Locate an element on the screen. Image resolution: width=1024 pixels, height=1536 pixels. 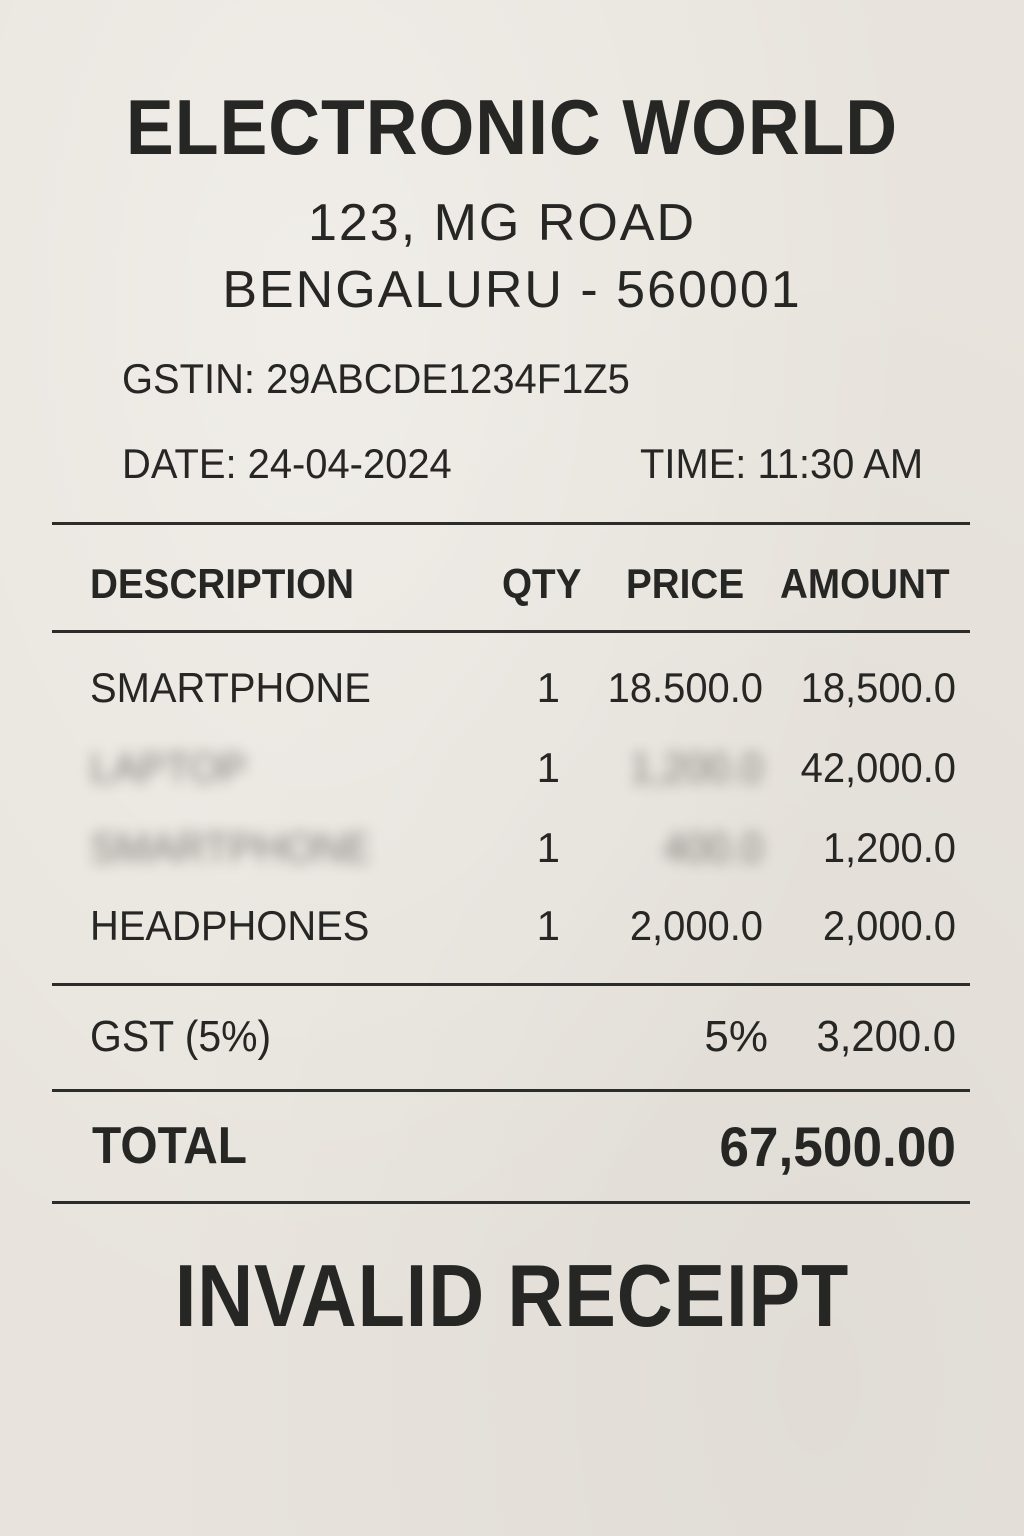
item-amount: 2,000.0 is located at coordinates (889, 925).